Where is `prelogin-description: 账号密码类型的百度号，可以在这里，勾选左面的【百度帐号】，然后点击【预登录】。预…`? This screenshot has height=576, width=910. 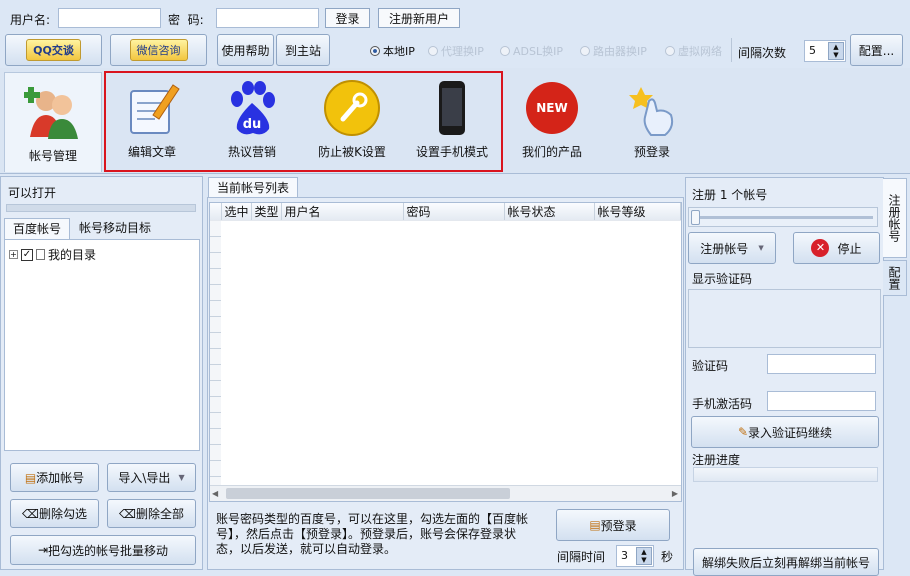 prelogin-description: 账号密码类型的百度号，可以在这里，勾选左面的【百度帐号】，然后点击【预登录】。预… is located at coordinates (372, 534).